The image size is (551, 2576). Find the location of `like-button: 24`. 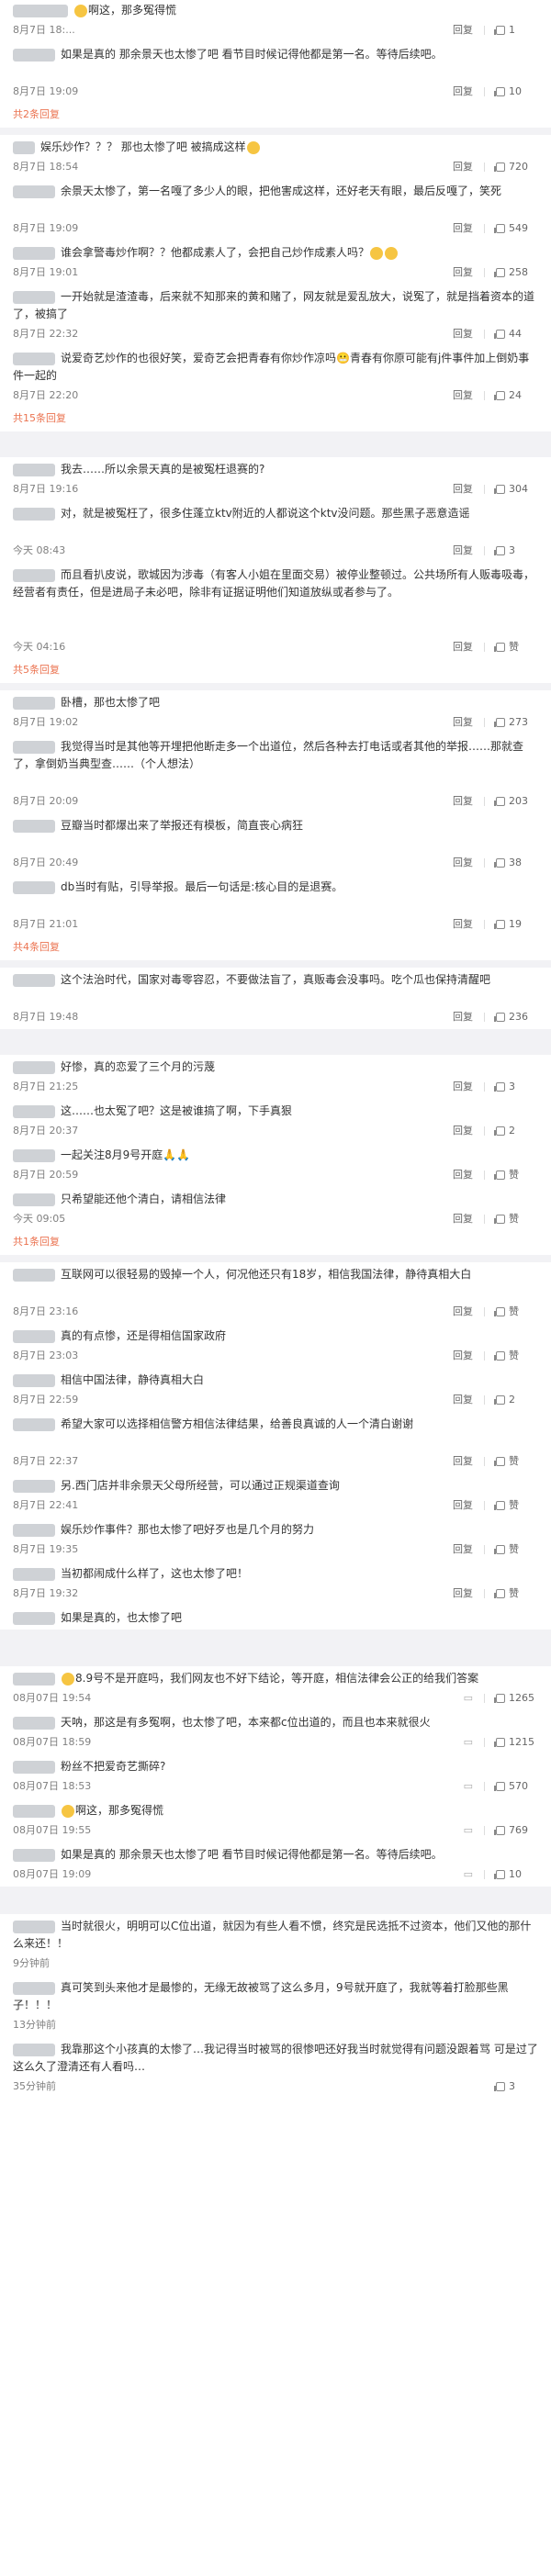

like-button: 24 is located at coordinates (516, 395).